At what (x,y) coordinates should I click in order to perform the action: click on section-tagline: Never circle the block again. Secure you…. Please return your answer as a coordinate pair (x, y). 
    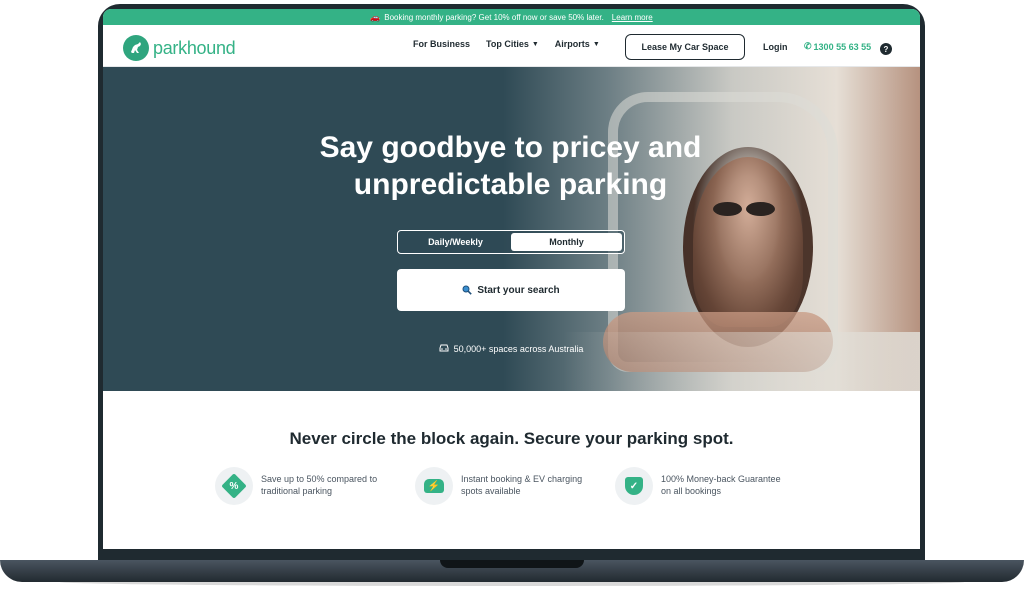
    Looking at the image, I should click on (511, 438).